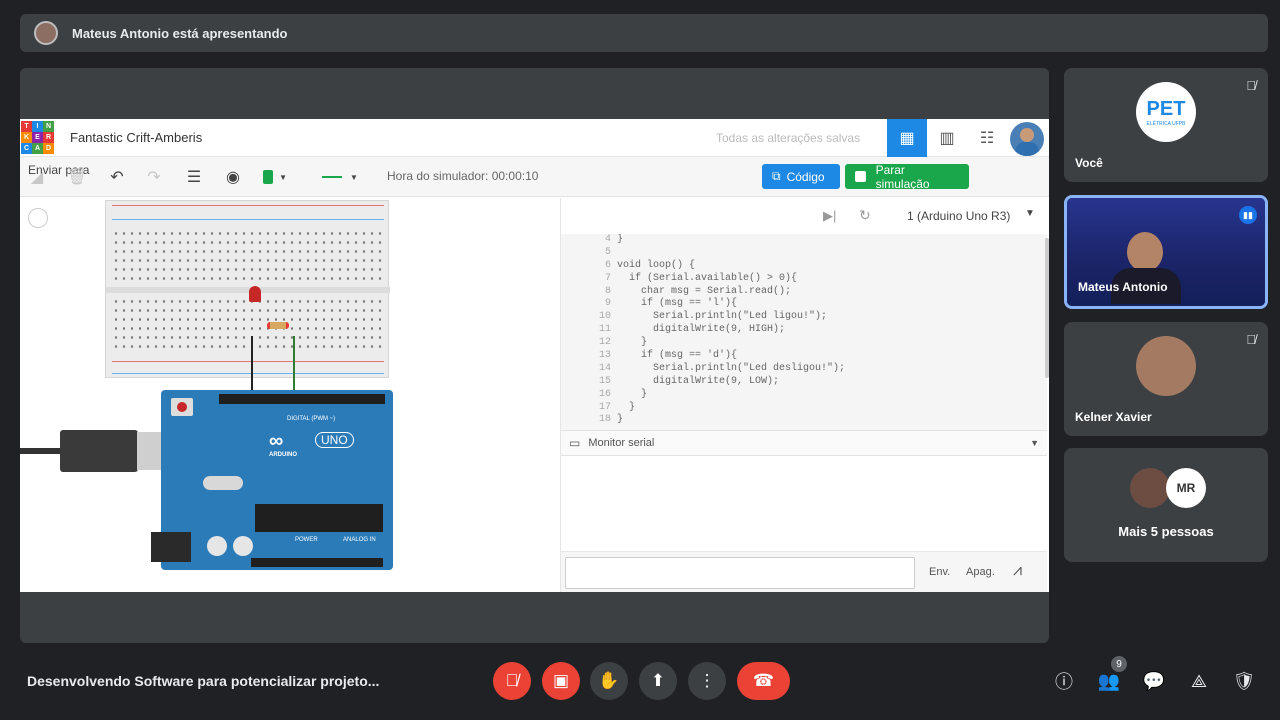 This screenshot has width=1280, height=720. What do you see at coordinates (707, 681) in the screenshot?
I see `more-options-button: ⋮` at bounding box center [707, 681].